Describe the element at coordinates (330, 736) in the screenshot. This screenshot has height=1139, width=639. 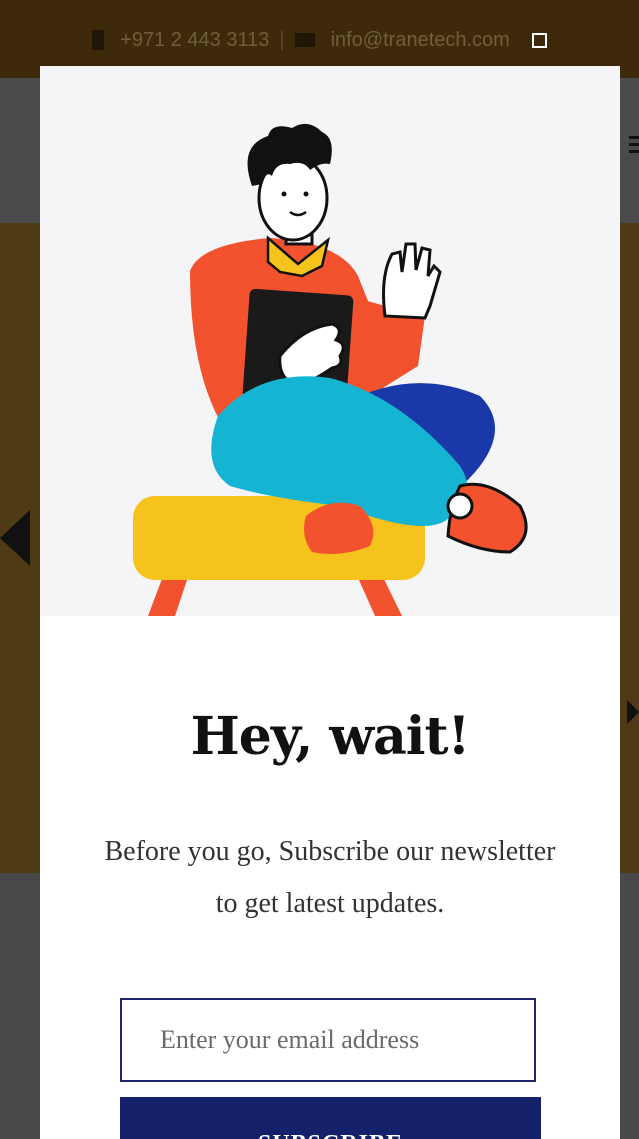
I see `popup-title: Hey, wait!` at that location.